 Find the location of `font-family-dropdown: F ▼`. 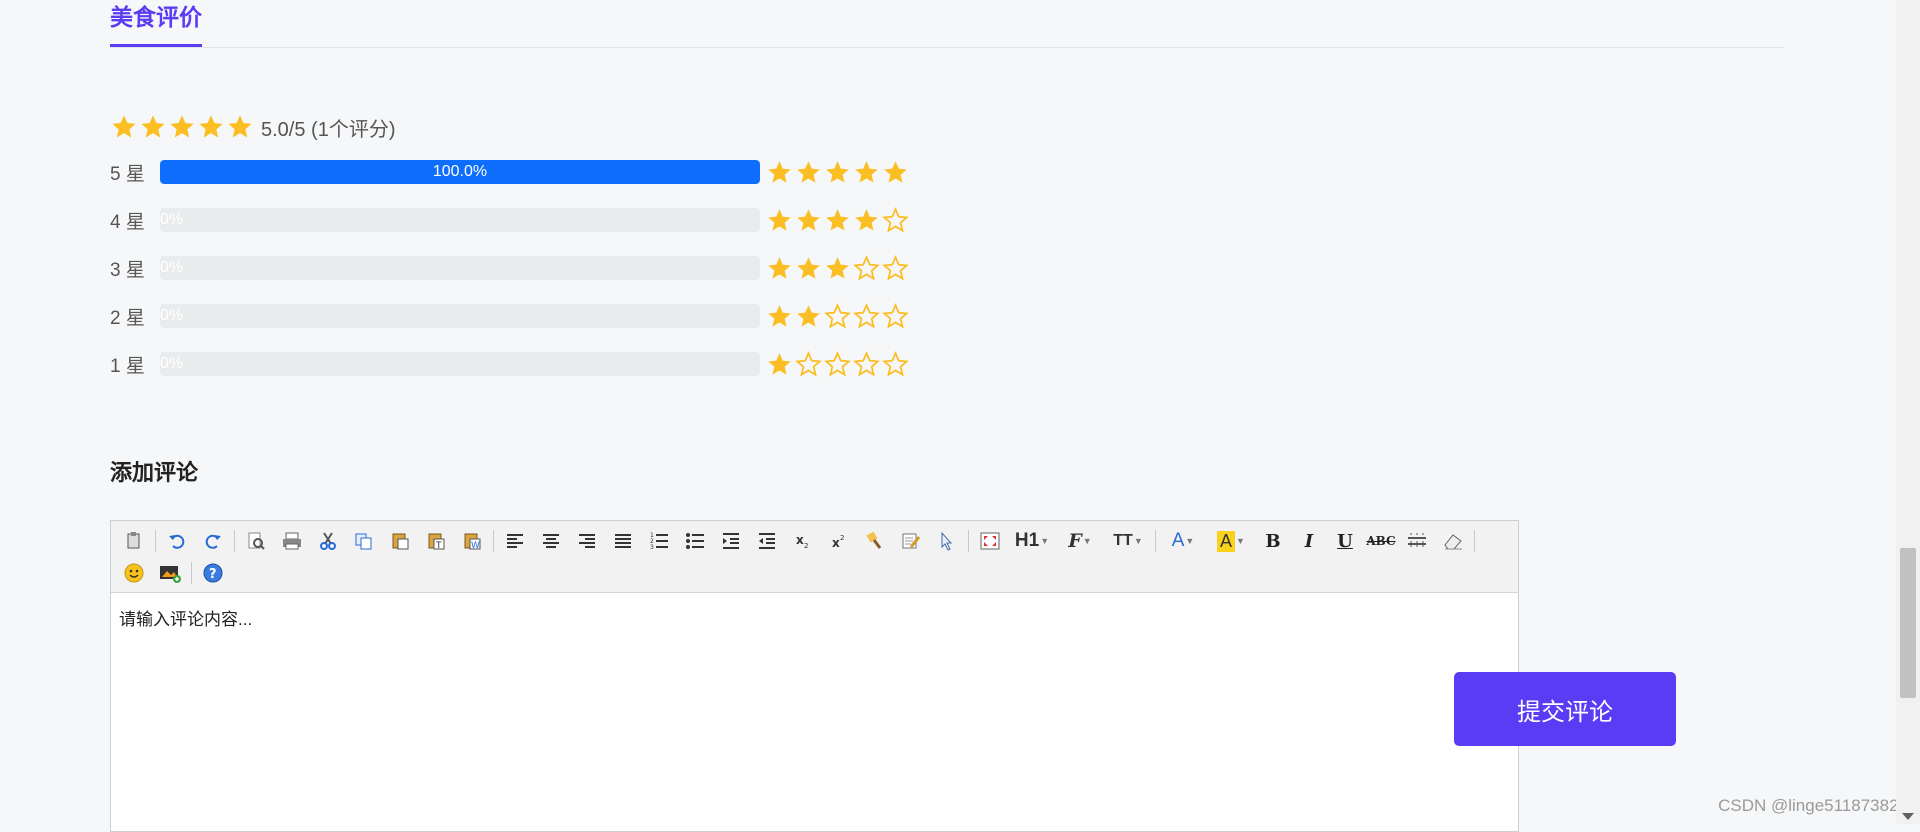

font-family-dropdown: F ▼ is located at coordinates (1080, 541).